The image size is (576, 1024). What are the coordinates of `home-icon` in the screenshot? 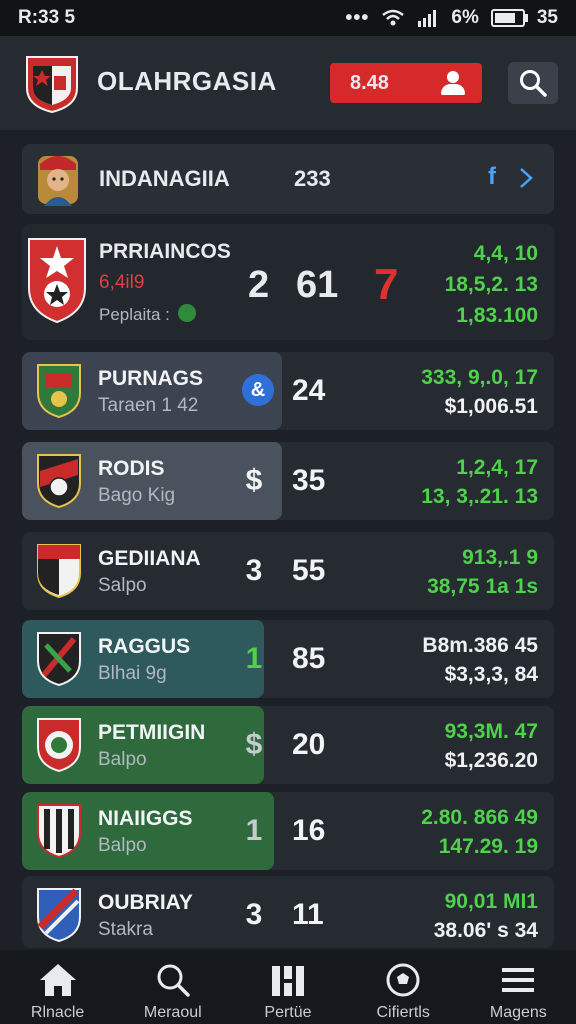 It's located at (57, 980).